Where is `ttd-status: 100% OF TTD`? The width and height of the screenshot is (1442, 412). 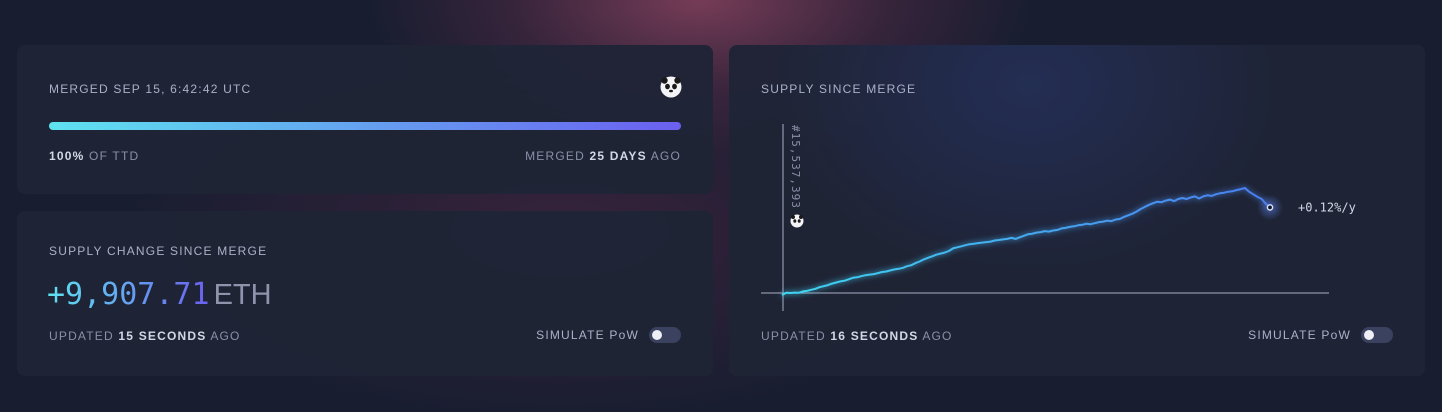 ttd-status: 100% OF TTD is located at coordinates (94, 156).